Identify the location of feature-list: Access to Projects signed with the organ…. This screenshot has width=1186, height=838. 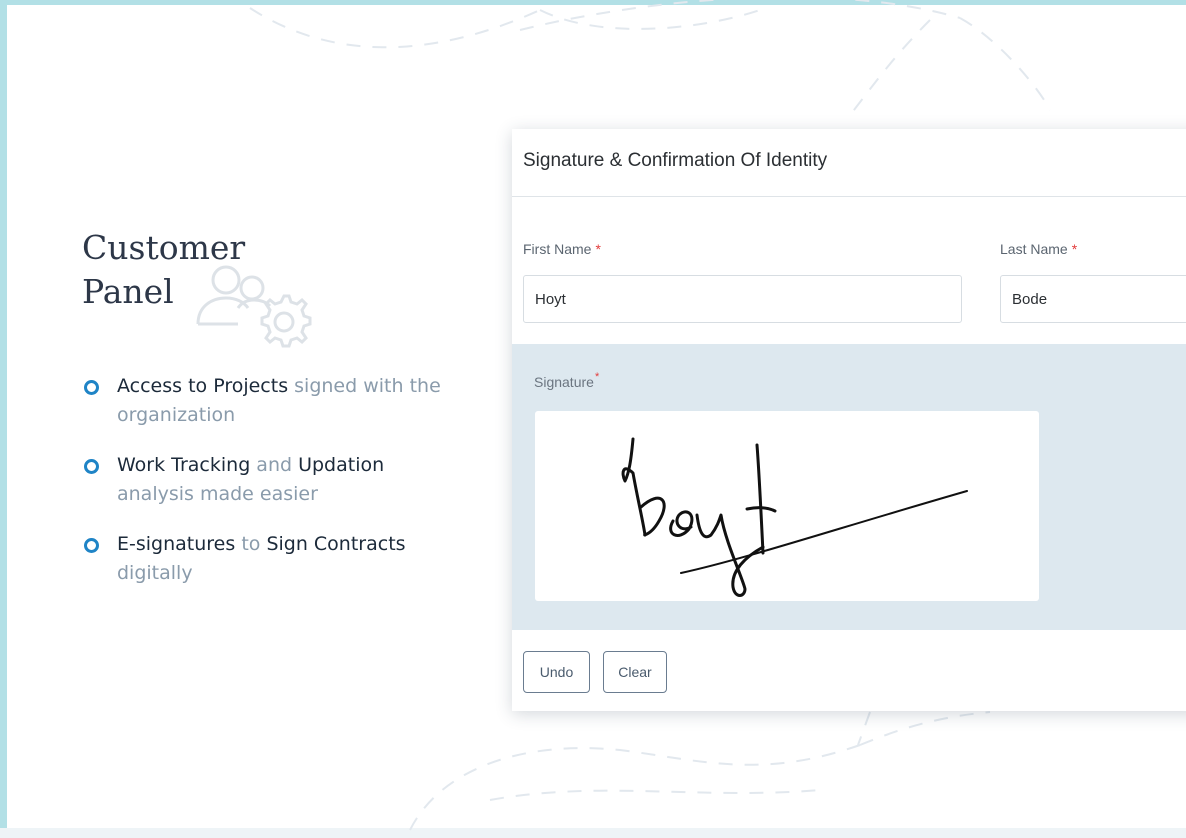
(272, 490).